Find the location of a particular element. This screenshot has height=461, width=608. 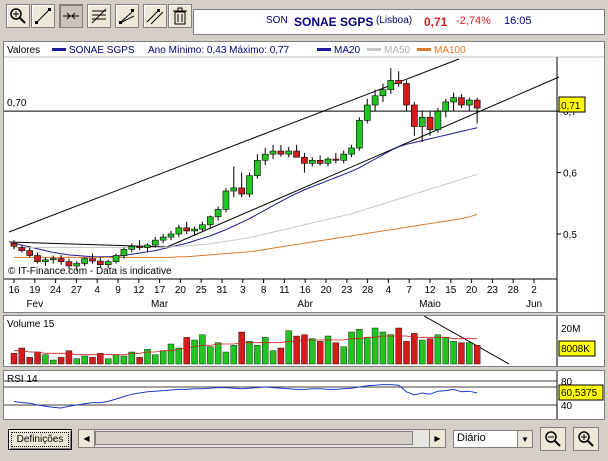

month-label: Jun is located at coordinates (534, 304).